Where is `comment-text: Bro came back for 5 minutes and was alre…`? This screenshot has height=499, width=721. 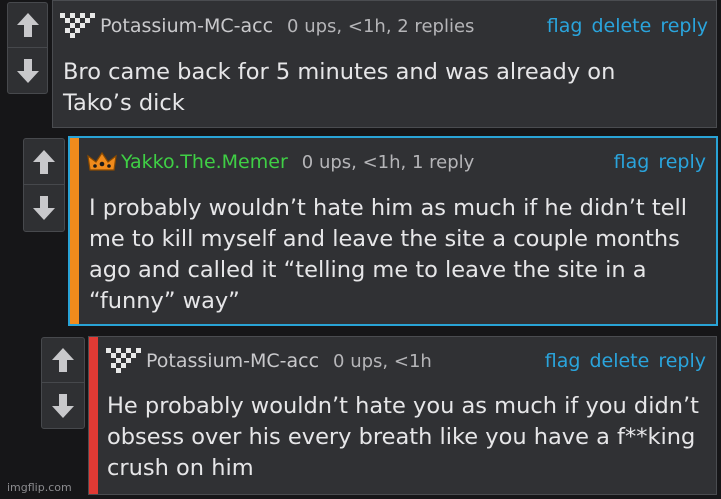
comment-text: Bro came back for 5 minutes and was alre… is located at coordinates (339, 87).